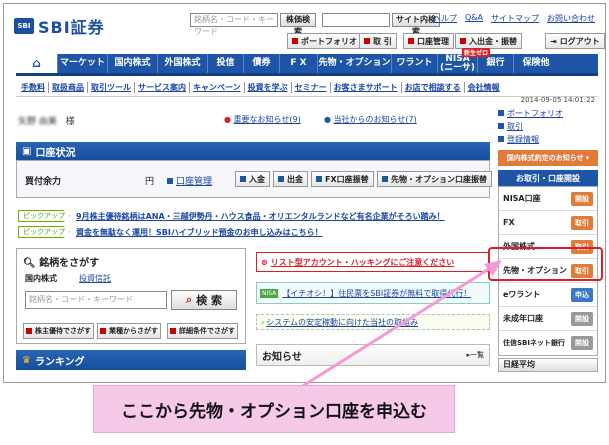  What do you see at coordinates (493, 268) in the screenshot?
I see `arrow-head` at bounding box center [493, 268].